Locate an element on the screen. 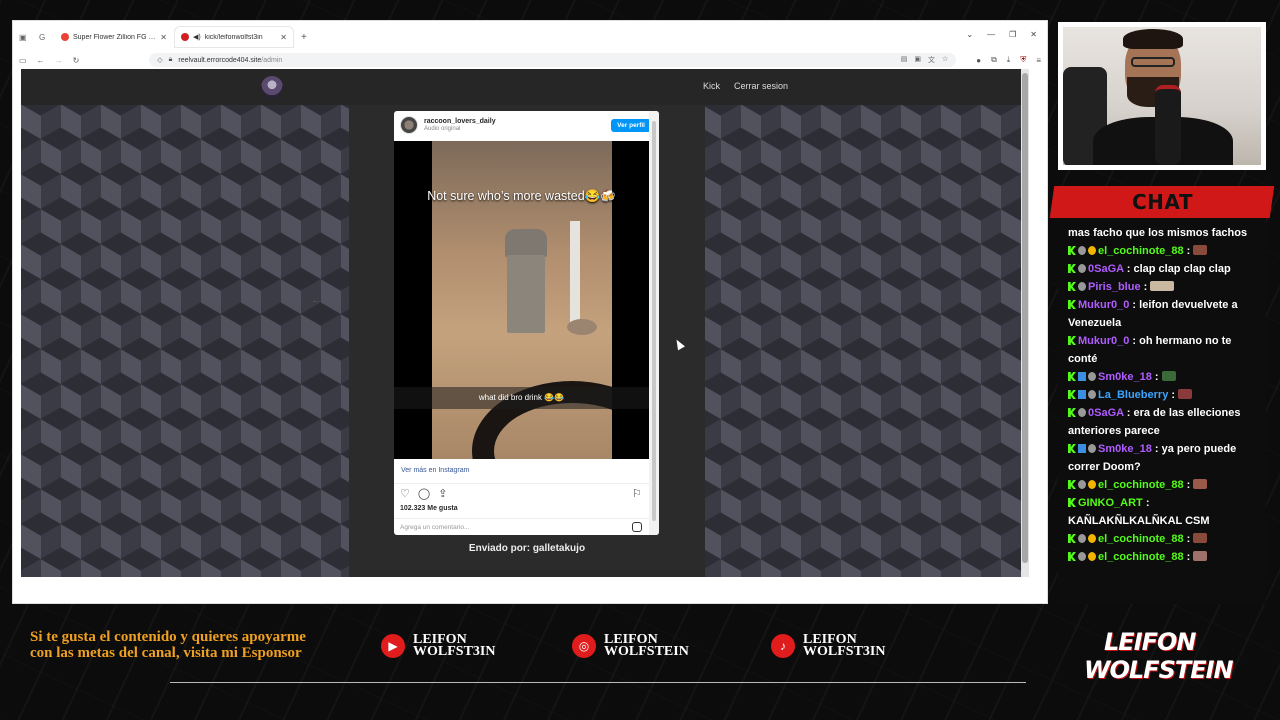 The height and width of the screenshot is (720, 1280). page-scrollbar is located at coordinates (1025, 323).